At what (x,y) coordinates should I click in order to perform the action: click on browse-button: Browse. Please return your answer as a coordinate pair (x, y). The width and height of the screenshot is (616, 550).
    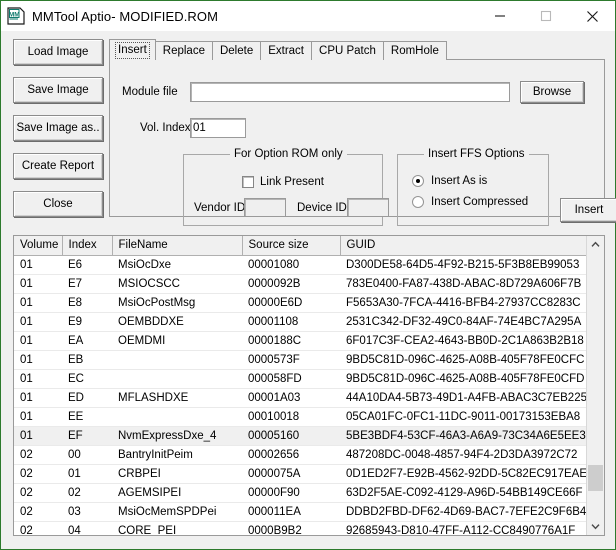
    Looking at the image, I should click on (552, 92).